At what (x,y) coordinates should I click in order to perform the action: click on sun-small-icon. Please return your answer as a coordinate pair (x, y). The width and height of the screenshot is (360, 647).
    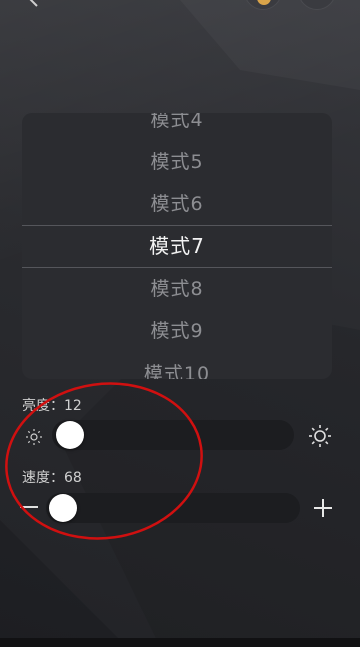
    Looking at the image, I should click on (34, 437).